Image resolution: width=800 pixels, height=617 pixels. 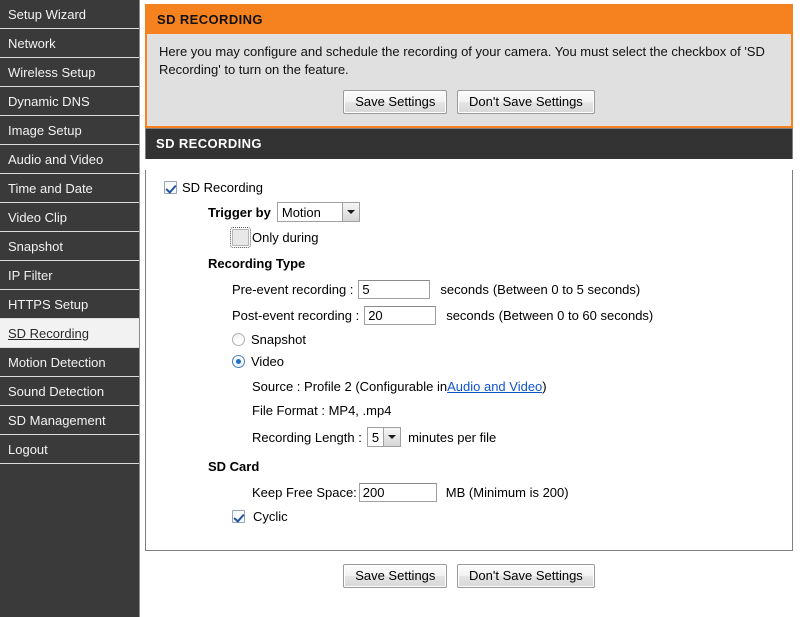 What do you see at coordinates (239, 212) in the screenshot?
I see `trigger-by-label: Trigger by` at bounding box center [239, 212].